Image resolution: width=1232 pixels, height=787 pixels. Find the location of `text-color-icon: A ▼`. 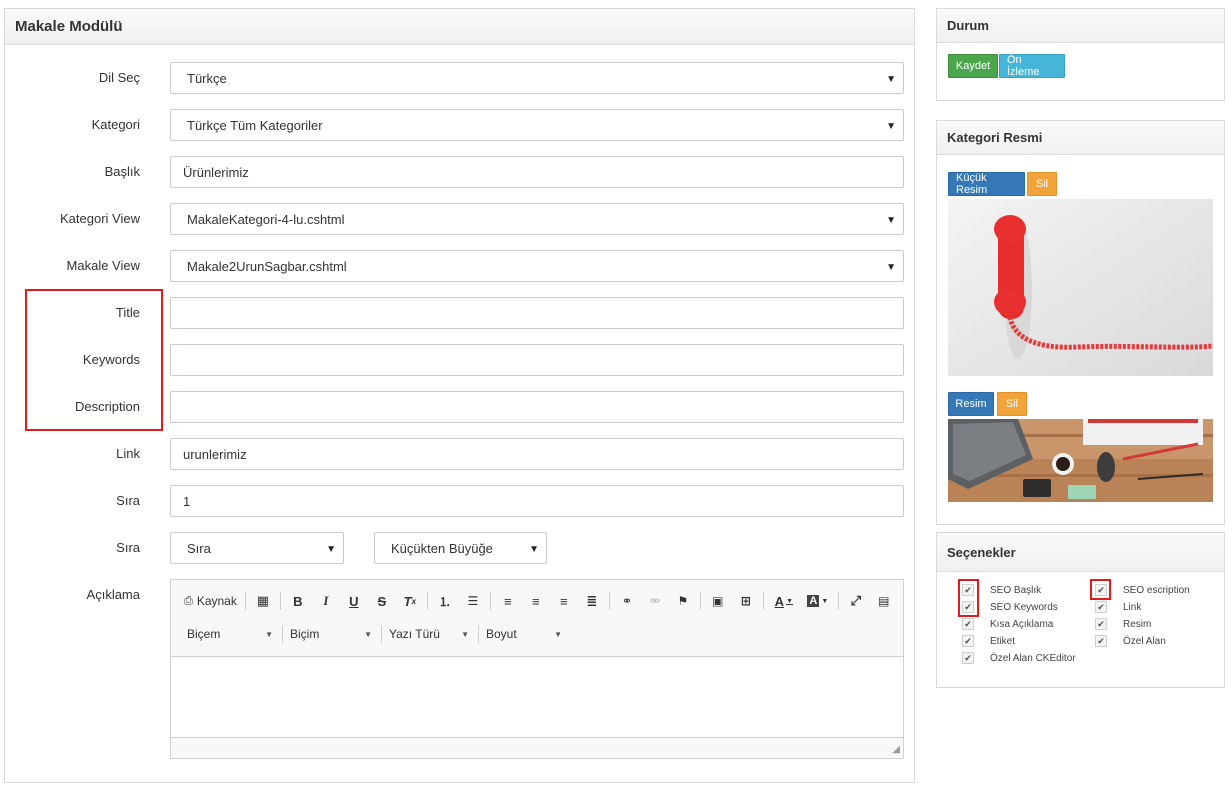

text-color-icon: A ▼ is located at coordinates (784, 601).